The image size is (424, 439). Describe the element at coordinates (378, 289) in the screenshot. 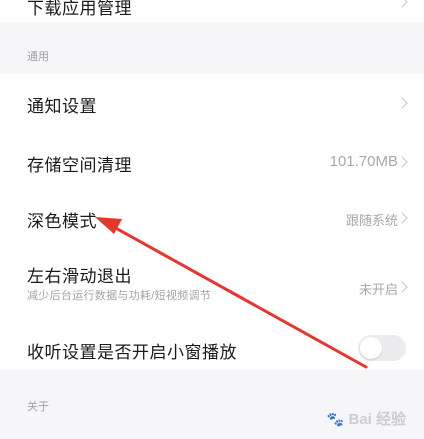

I see `swipe-exit-value: 未开启` at that location.